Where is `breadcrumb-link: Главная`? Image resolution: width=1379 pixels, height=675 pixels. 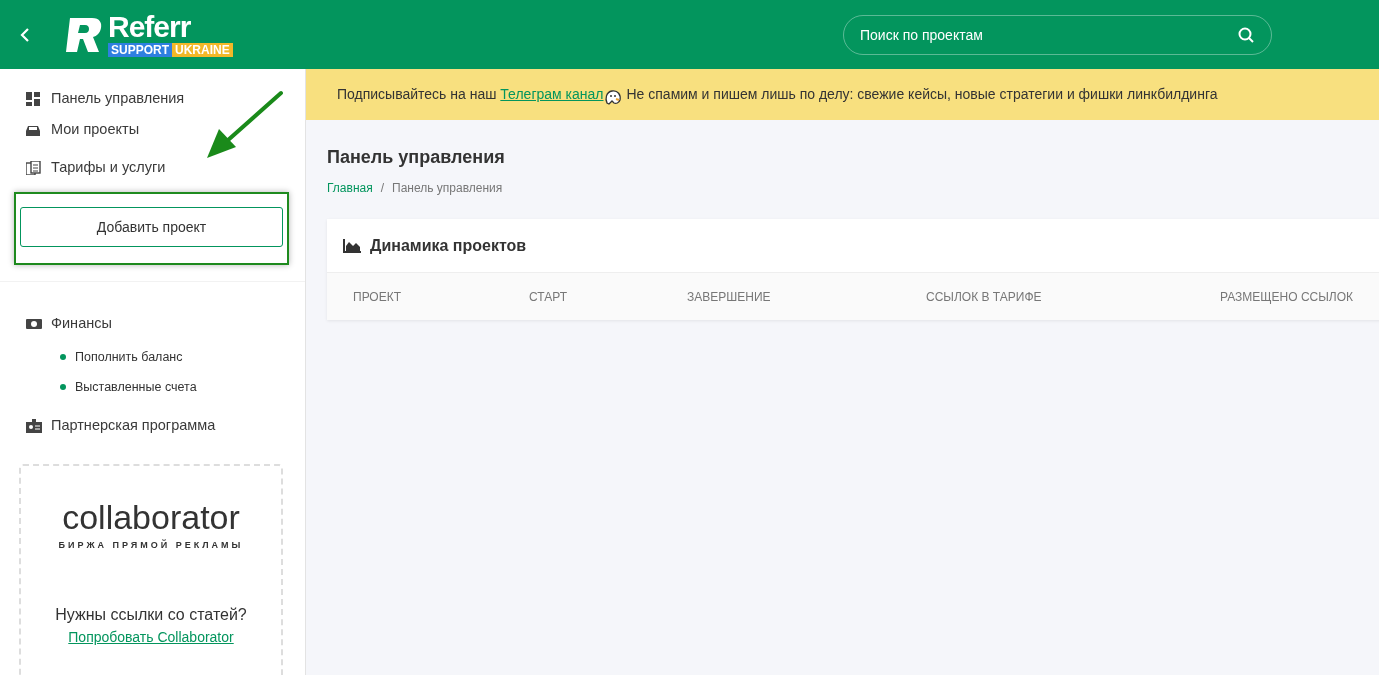
breadcrumb-link: Главная is located at coordinates (350, 188).